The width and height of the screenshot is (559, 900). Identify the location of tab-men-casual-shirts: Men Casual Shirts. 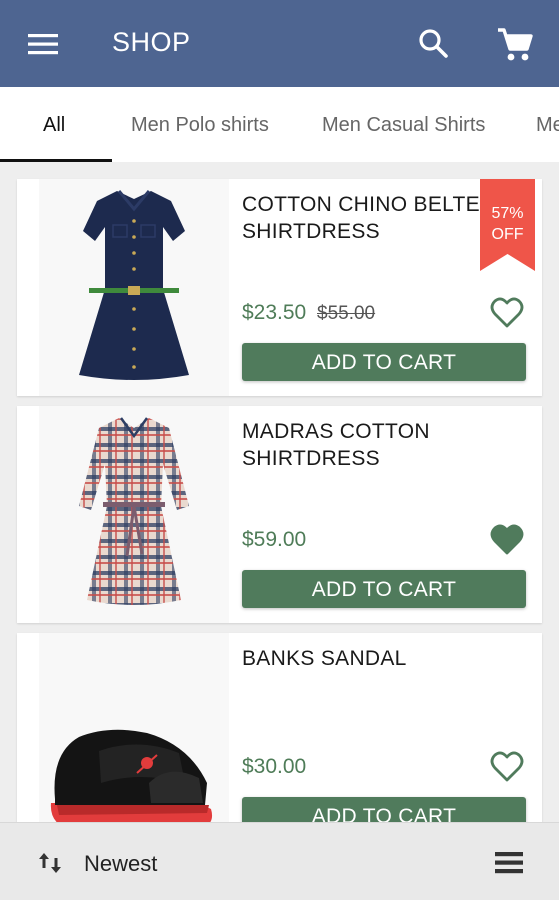
(403, 124).